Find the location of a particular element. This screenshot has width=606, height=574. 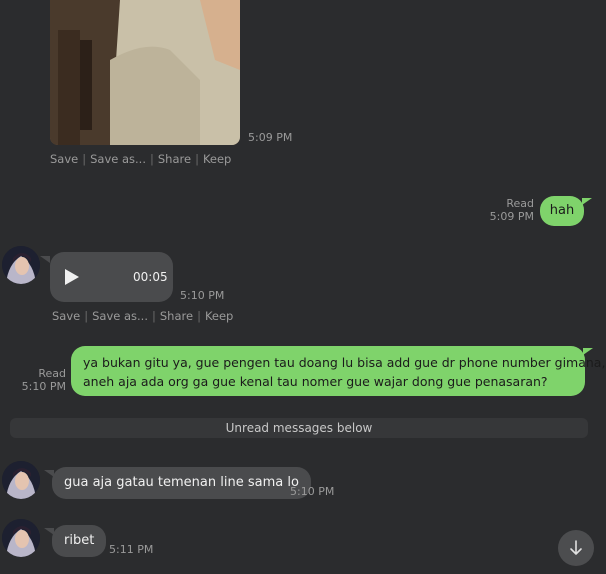

message-time: 5:11 PM is located at coordinates (131, 549).